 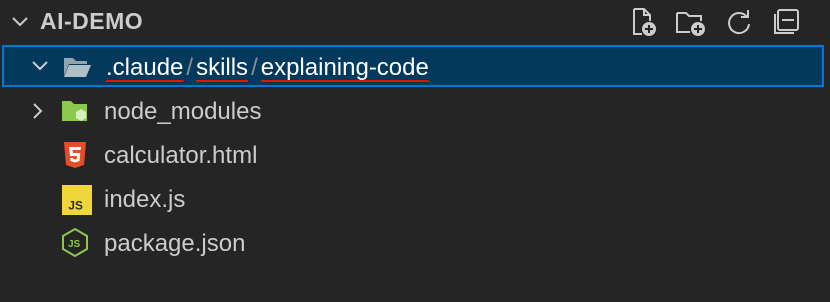 I want to click on folder-path-label: .claude / skills / explaining-code, so click(x=267, y=68).